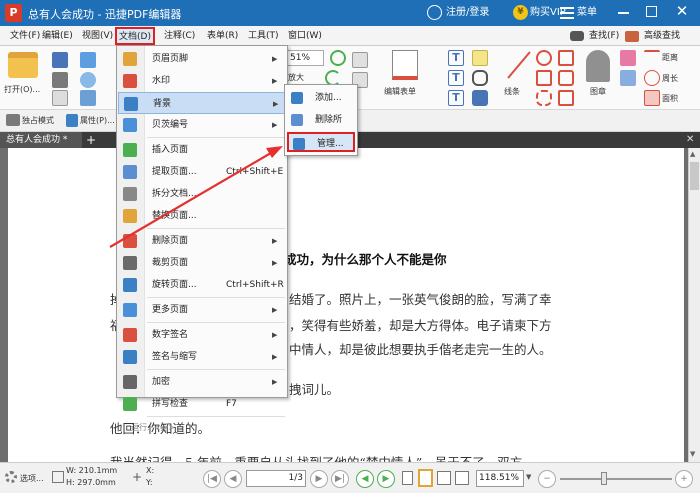  What do you see at coordinates (604, 478) in the screenshot?
I see `zoom-slider-thumb` at bounding box center [604, 478].